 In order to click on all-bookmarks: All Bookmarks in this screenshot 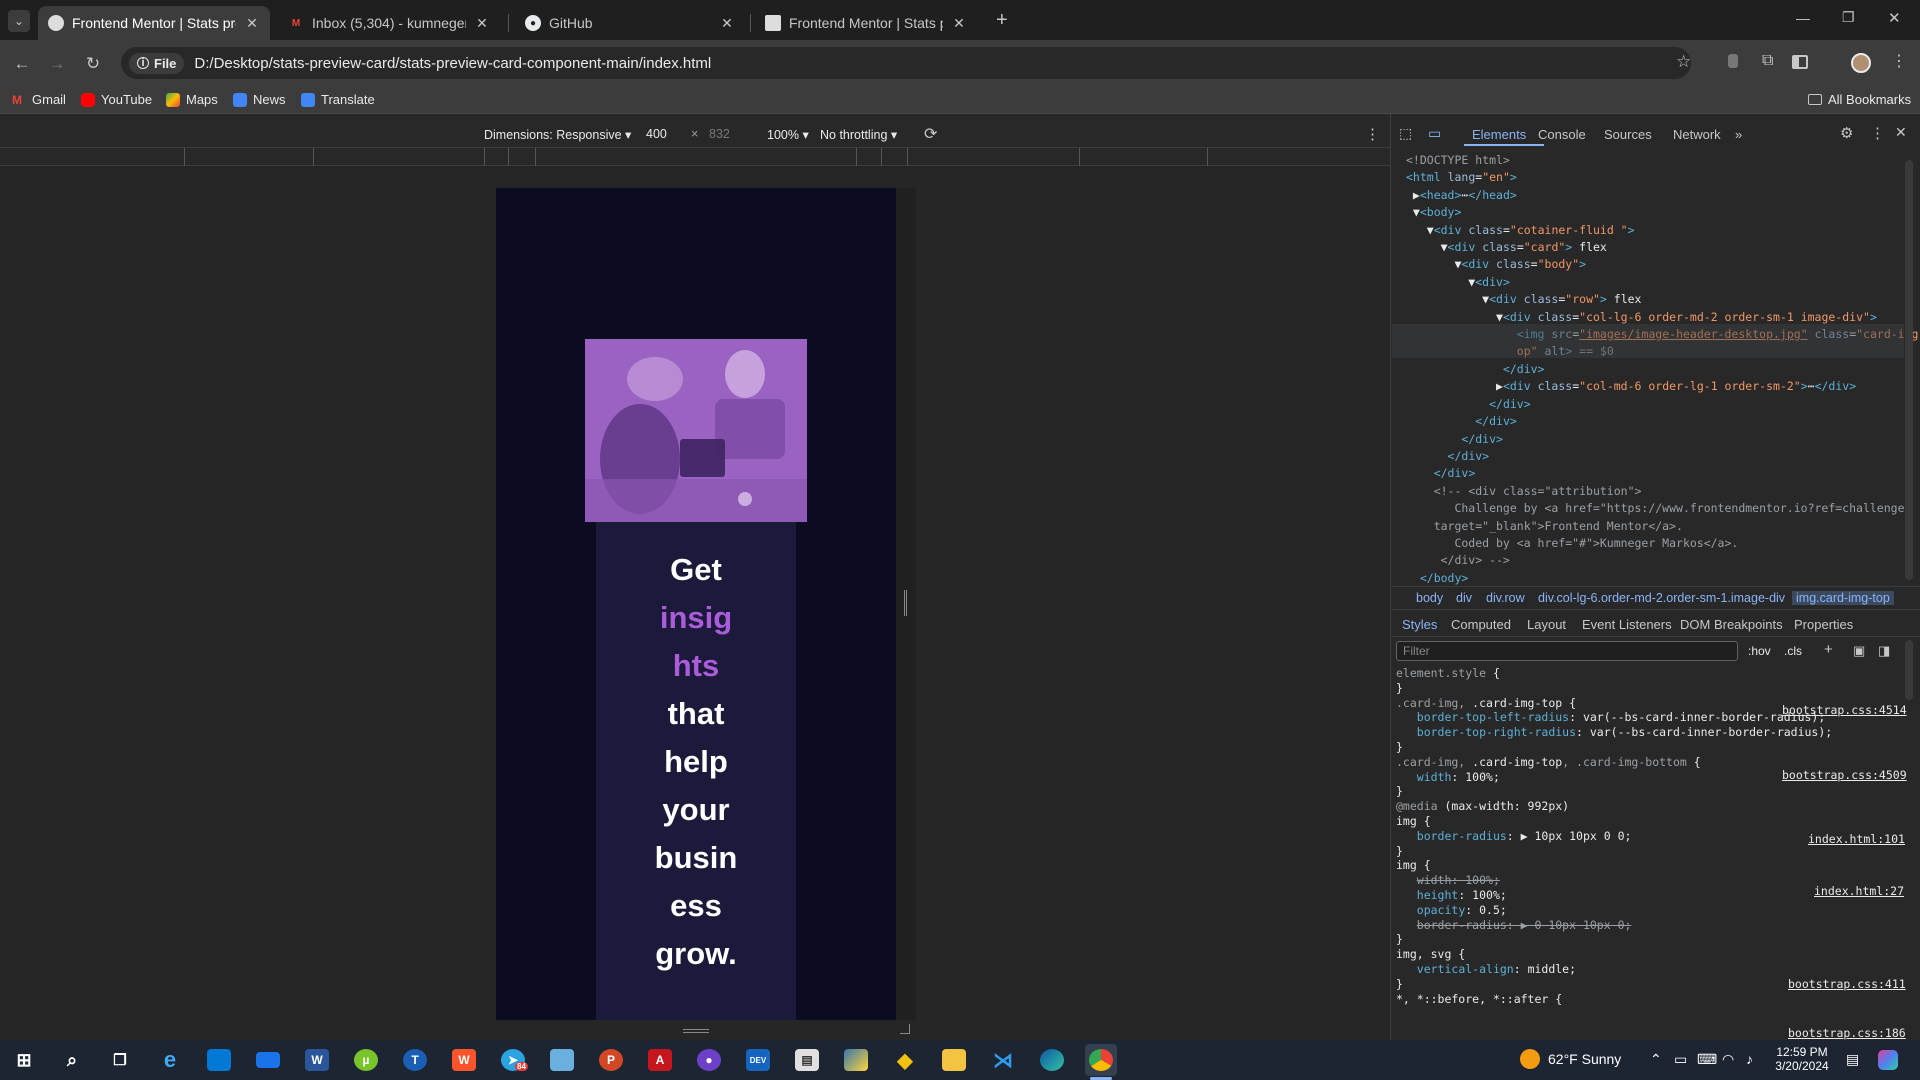, I will do `click(1859, 99)`.